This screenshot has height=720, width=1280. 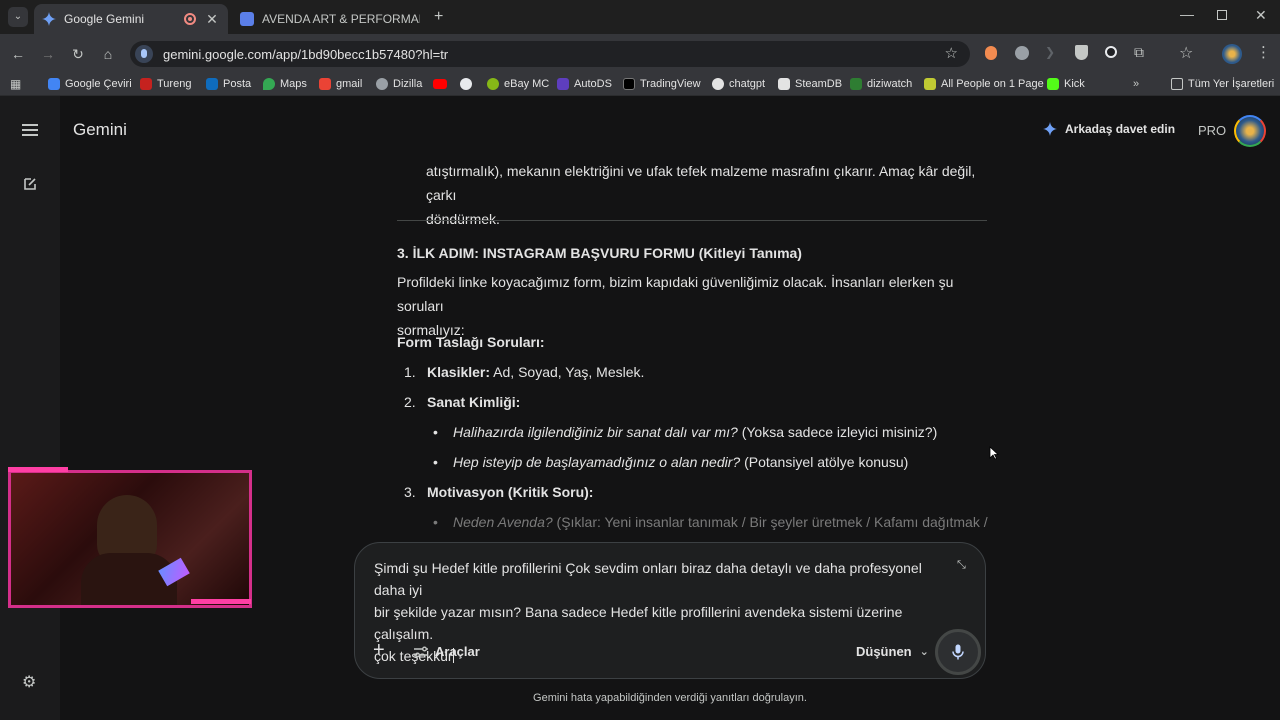 What do you see at coordinates (629, 84) in the screenshot?
I see `tradingview-icon` at bounding box center [629, 84].